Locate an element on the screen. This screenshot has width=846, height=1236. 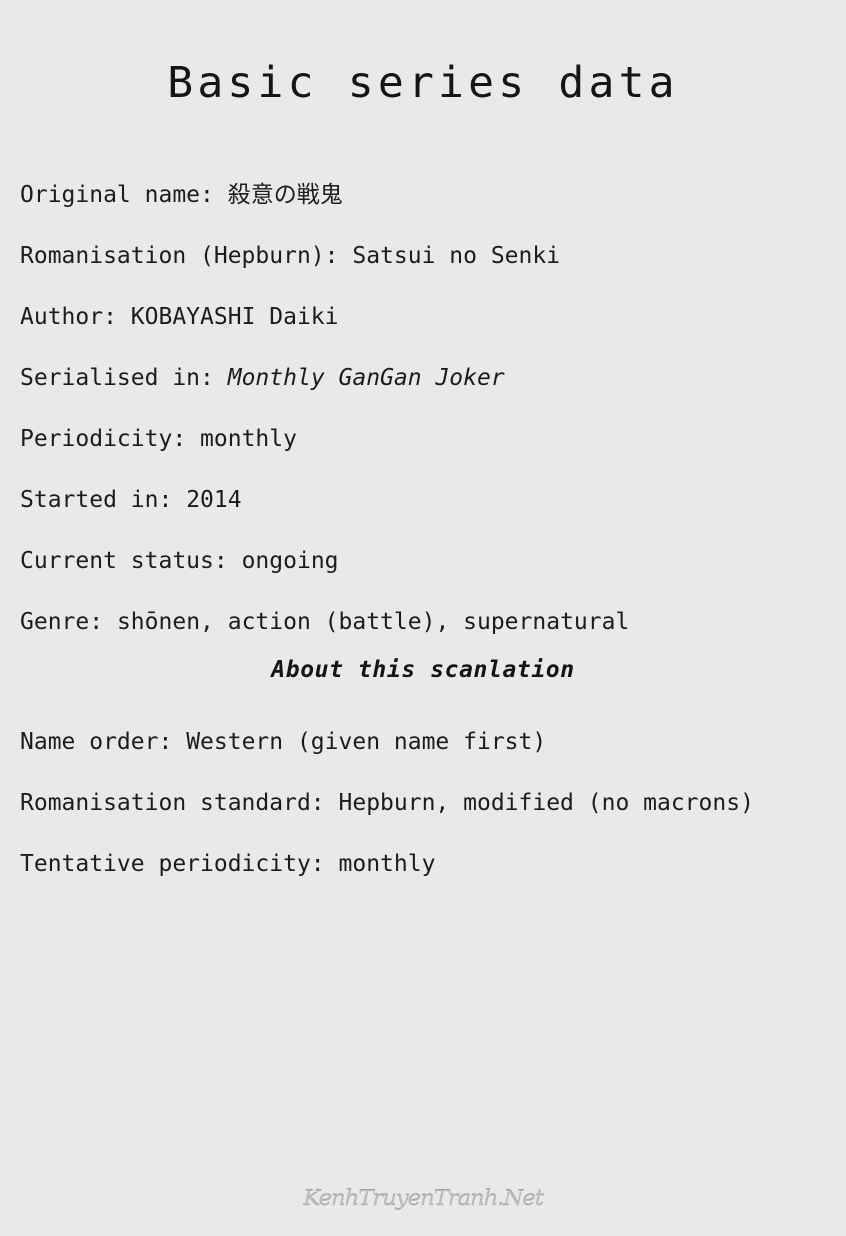
info-value-original-name: 殺意の戦鬼 is located at coordinates (285, 195).